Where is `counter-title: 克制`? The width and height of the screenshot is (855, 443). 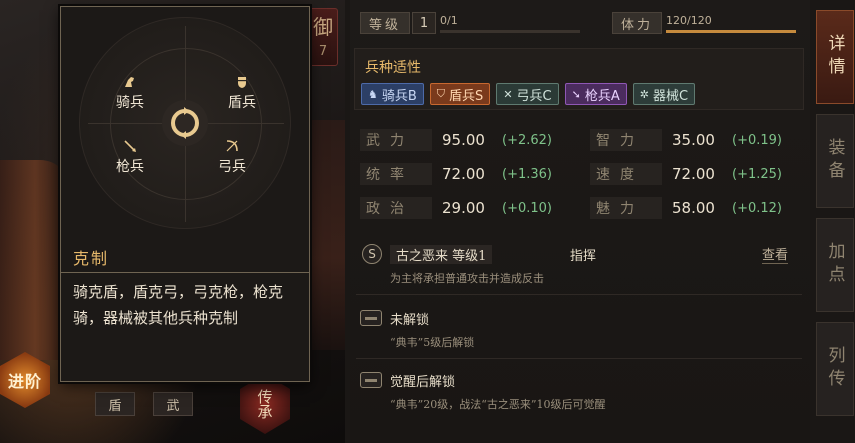 counter-title: 克制 is located at coordinates (91, 258).